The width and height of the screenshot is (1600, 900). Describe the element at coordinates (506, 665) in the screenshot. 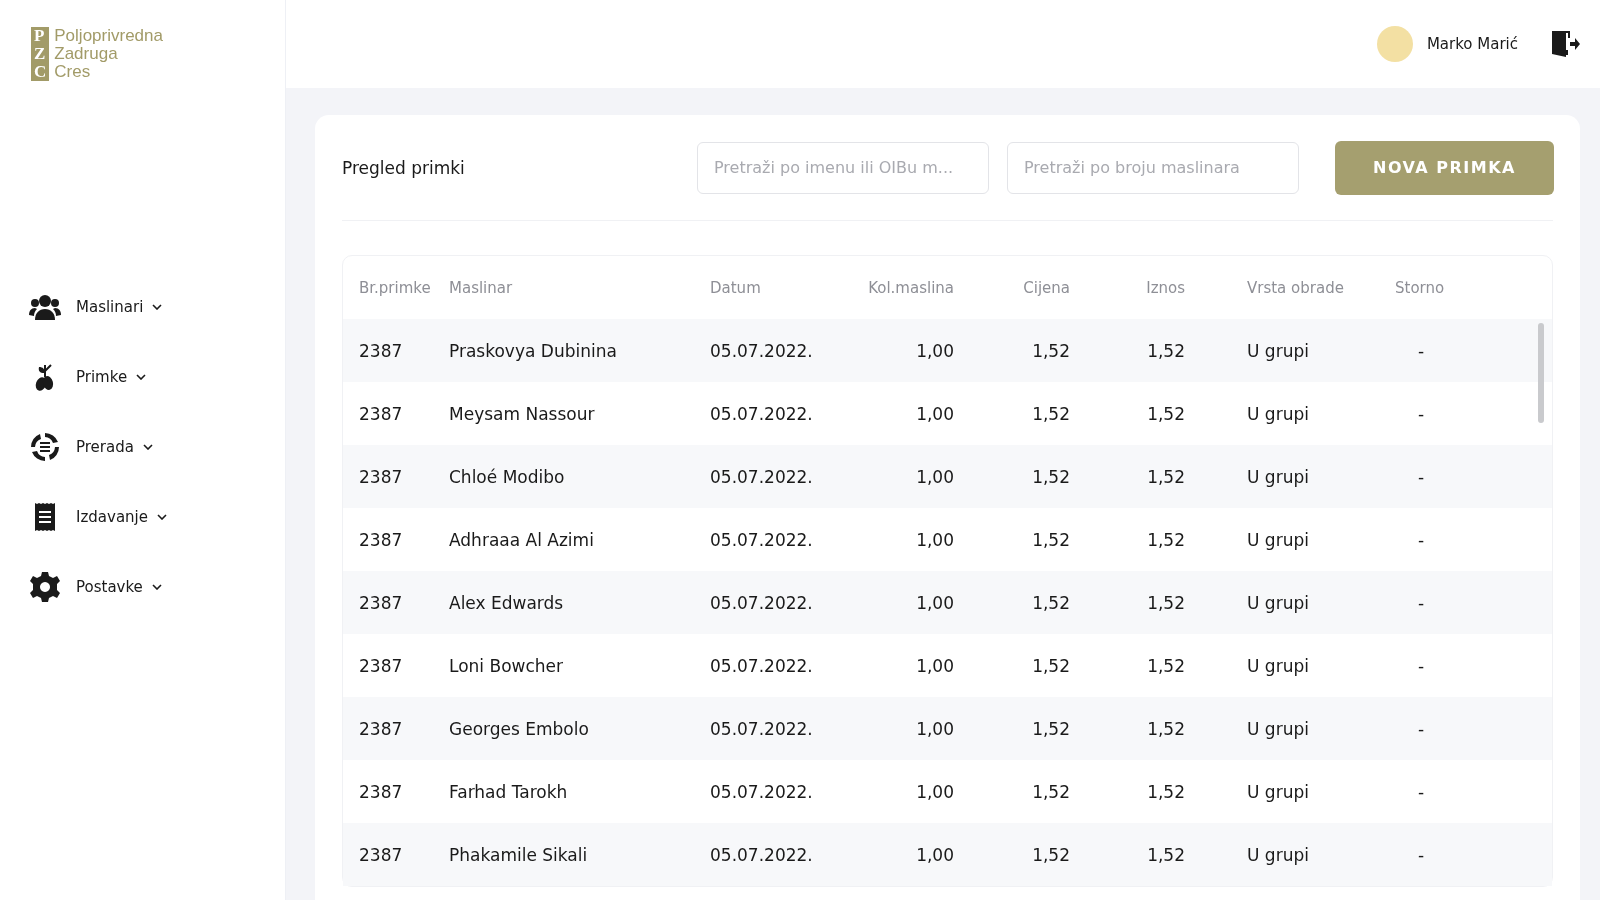

I see `table-cell-text: Loni Bowcher` at that location.